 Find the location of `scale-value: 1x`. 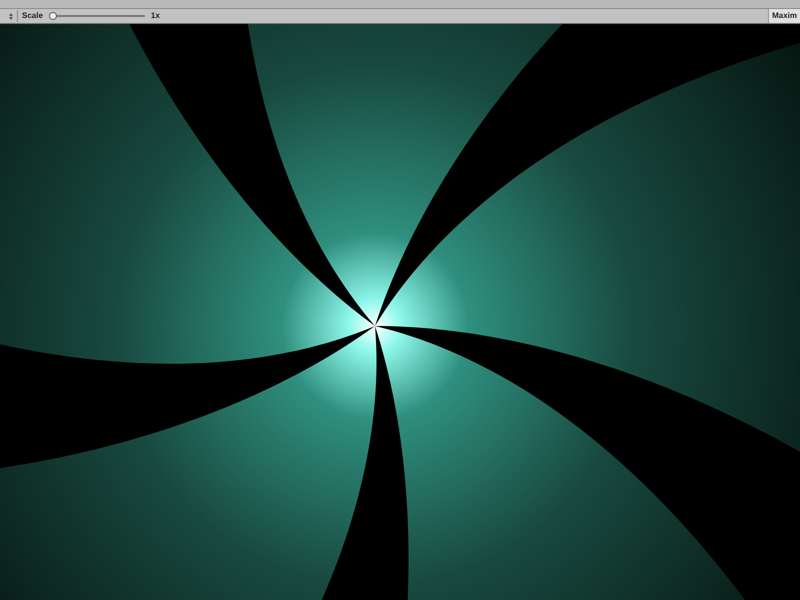

scale-value: 1x is located at coordinates (155, 16).